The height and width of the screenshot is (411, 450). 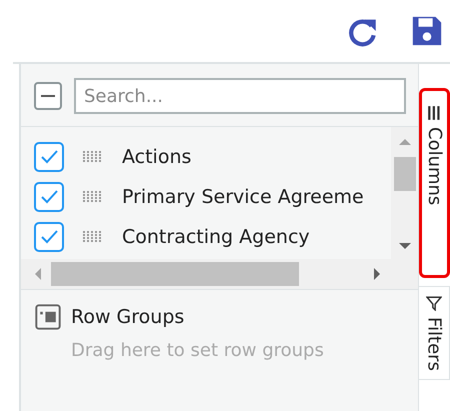 I want to click on filter-icon, so click(x=434, y=303).